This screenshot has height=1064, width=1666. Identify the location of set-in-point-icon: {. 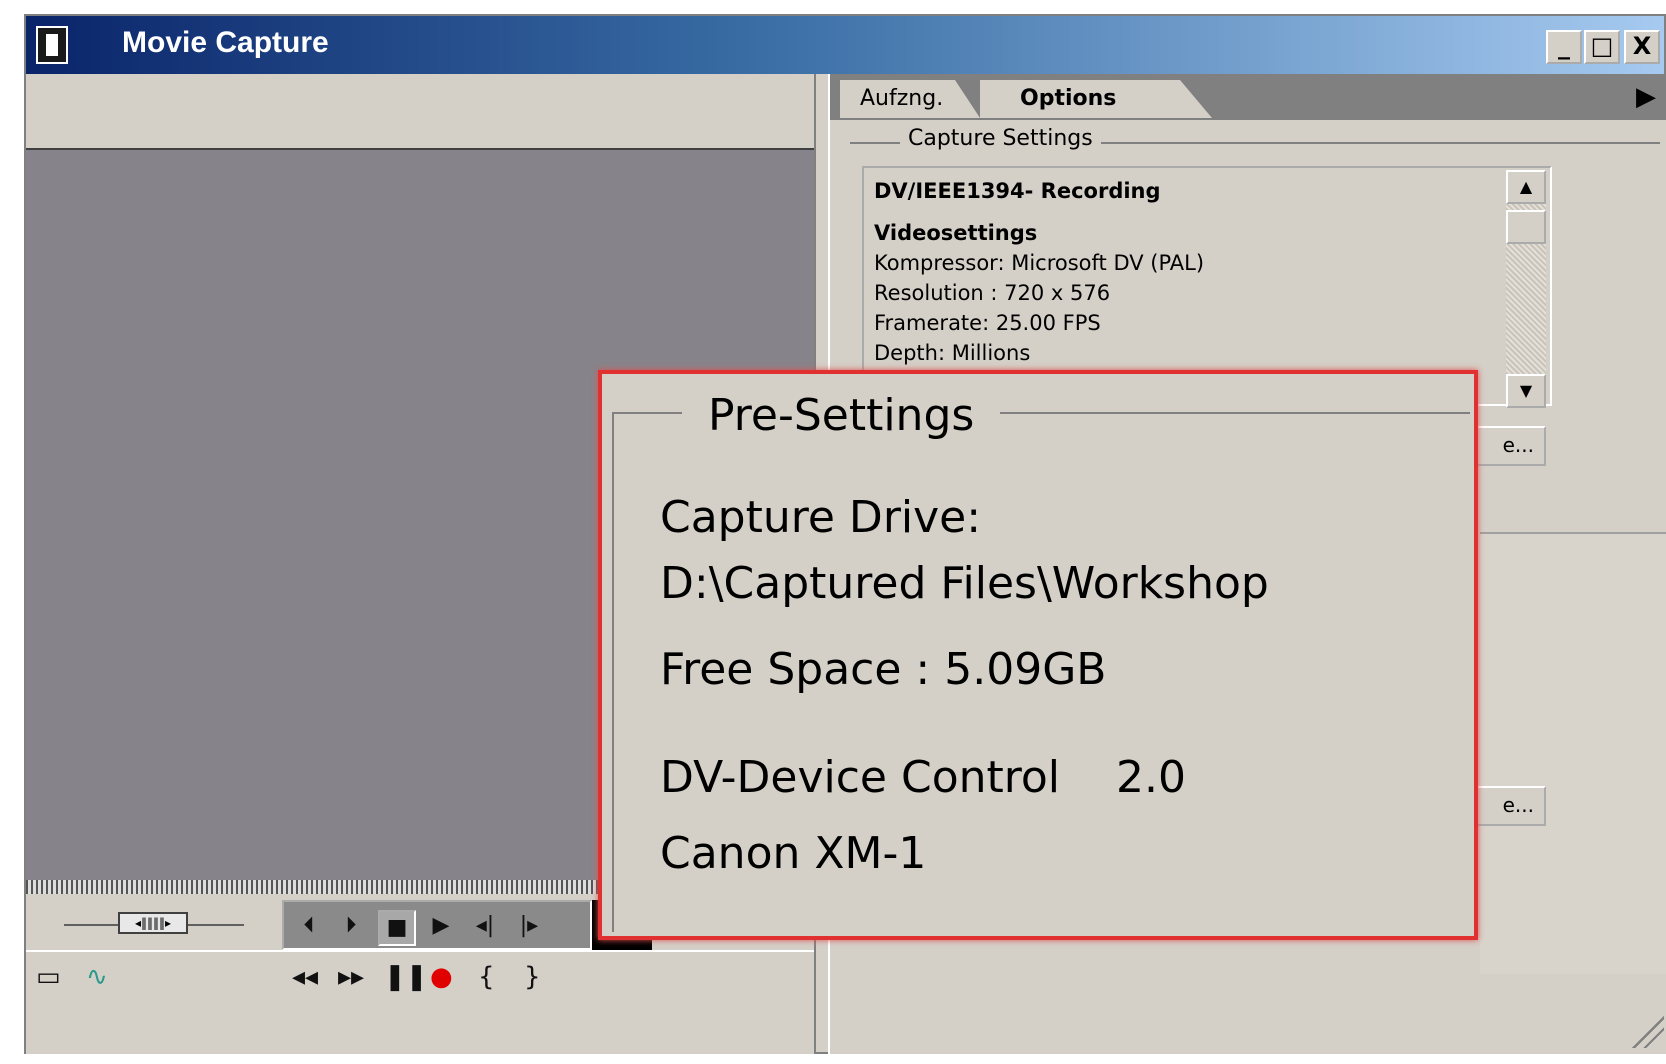
(486, 977).